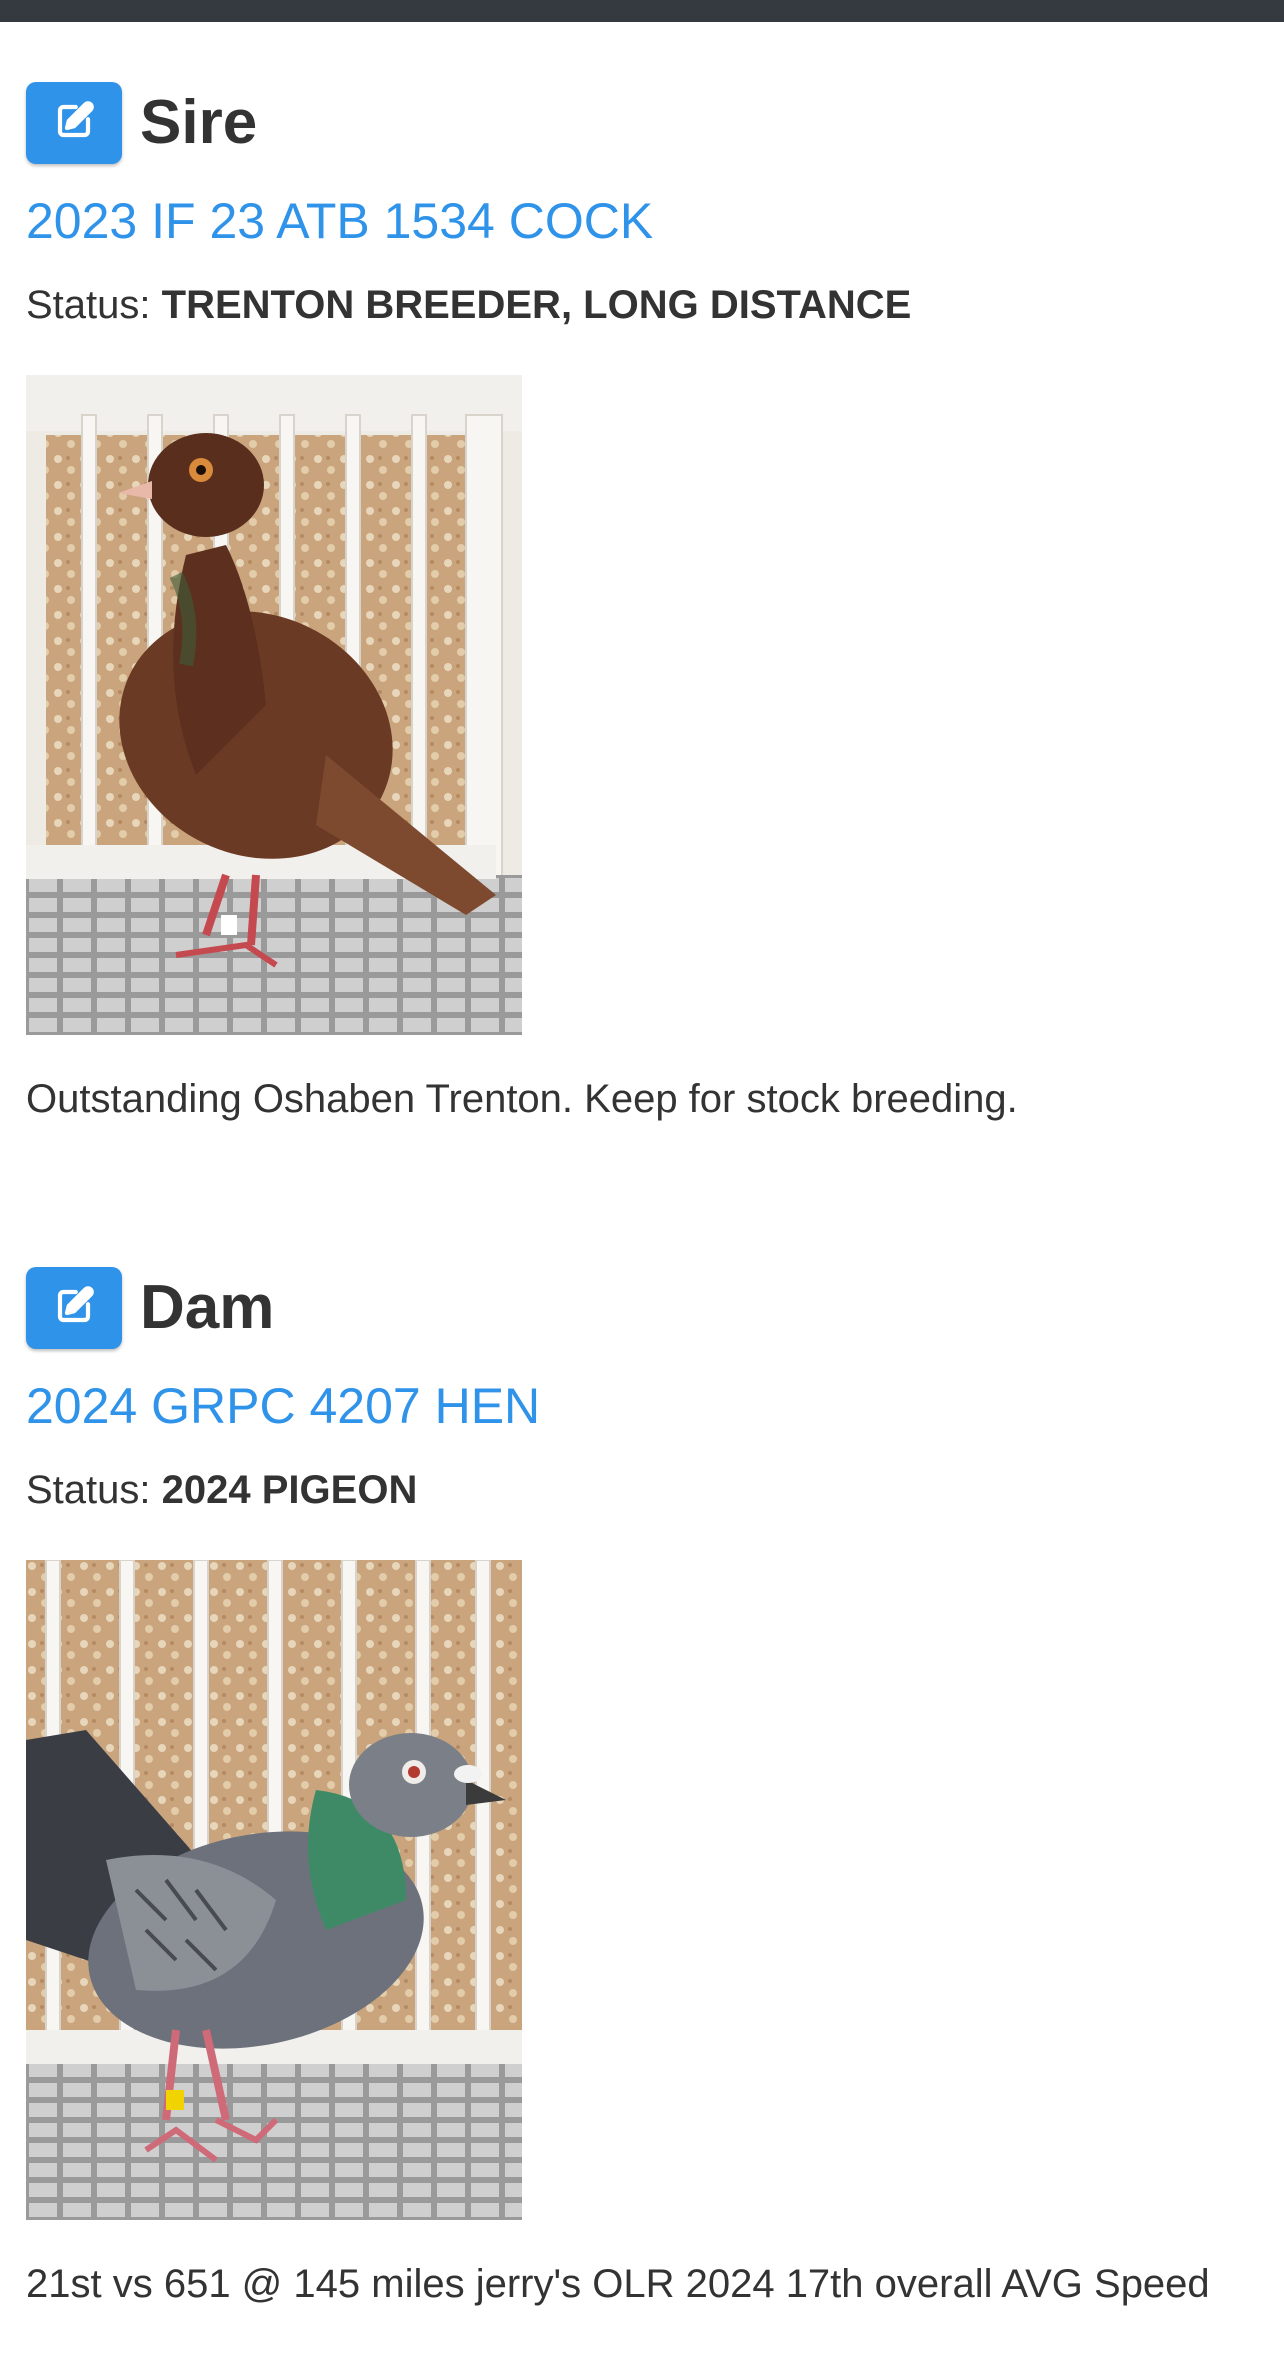 Image resolution: width=1284 pixels, height=2361 pixels. What do you see at coordinates (655, 1308) in the screenshot?
I see `dam-header: Dam` at bounding box center [655, 1308].